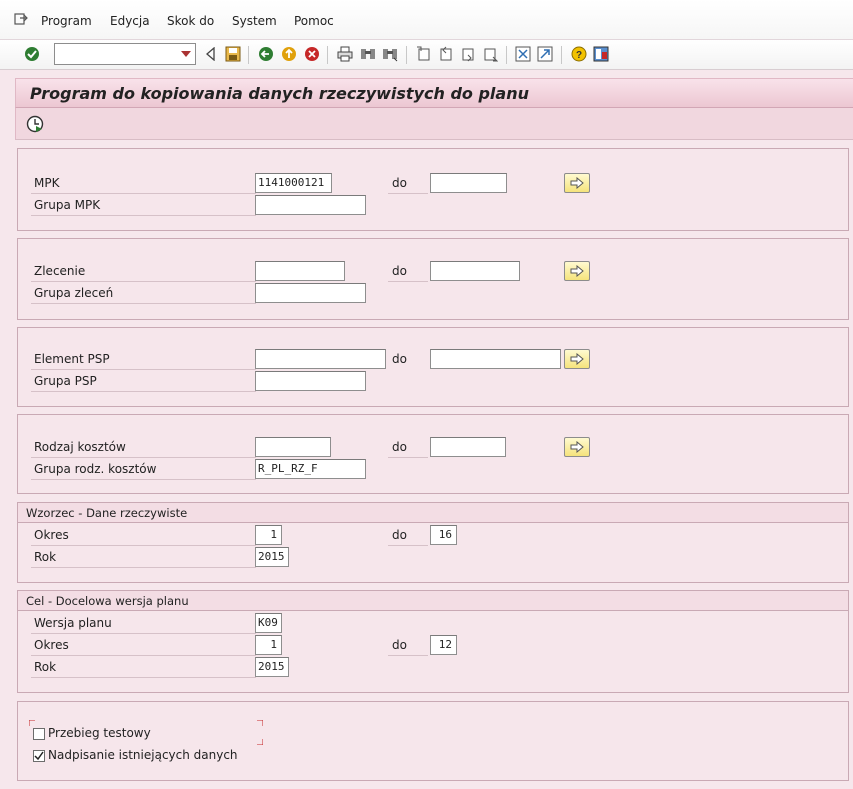 This screenshot has height=789, width=853. Describe the element at coordinates (434, 124) in the screenshot. I see `application-toolbar` at that location.